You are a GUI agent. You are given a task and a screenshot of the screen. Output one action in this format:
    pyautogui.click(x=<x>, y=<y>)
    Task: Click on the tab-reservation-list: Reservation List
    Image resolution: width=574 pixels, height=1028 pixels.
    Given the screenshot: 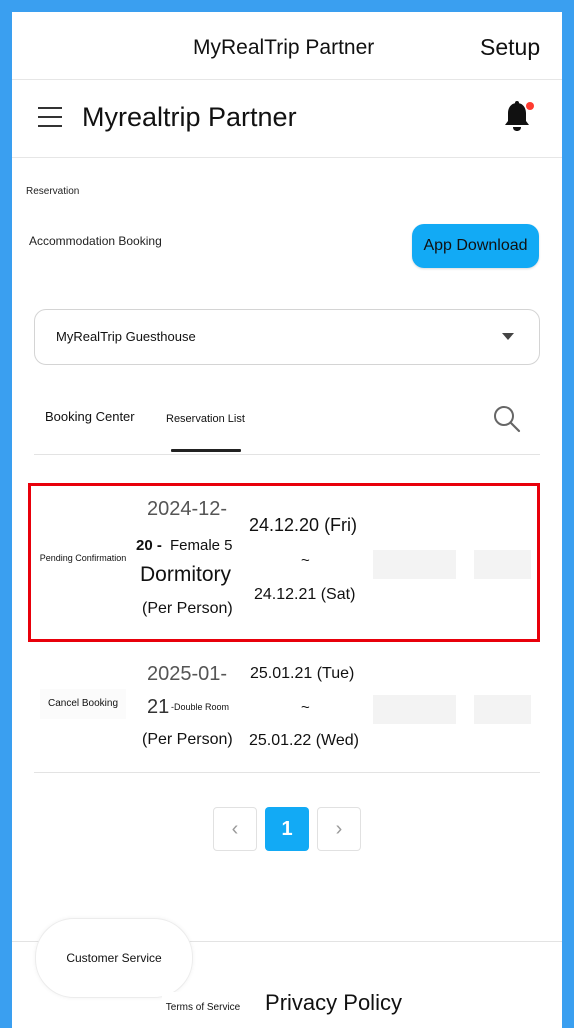 What is the action you would take?
    pyautogui.click(x=205, y=419)
    